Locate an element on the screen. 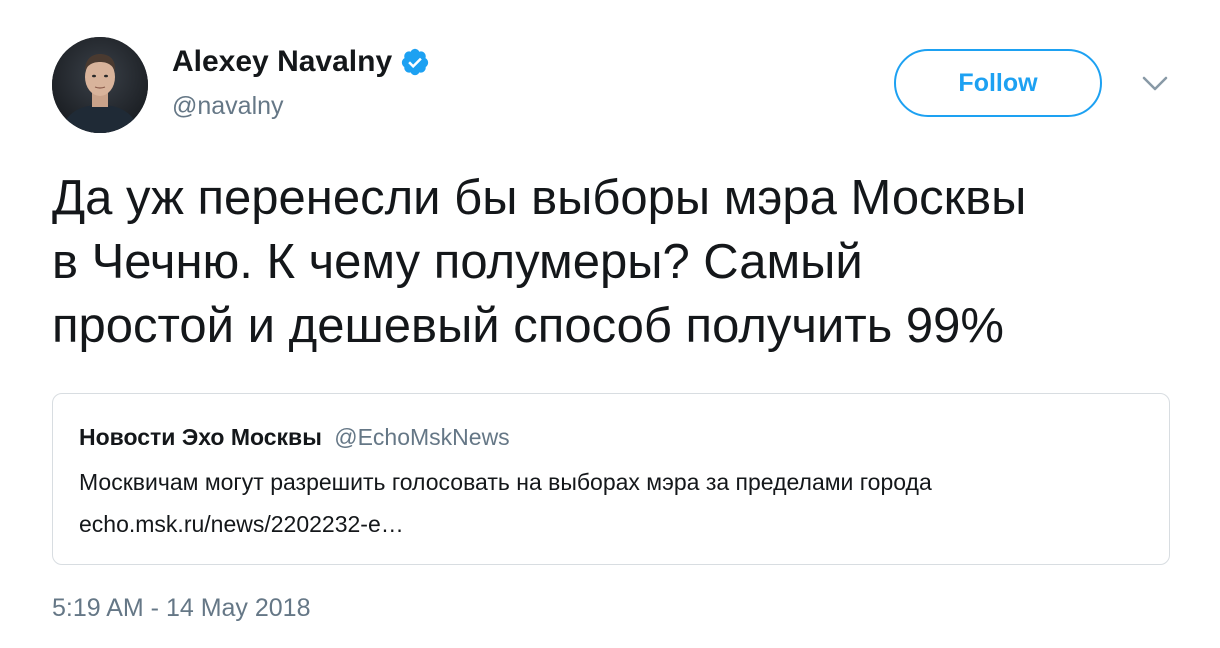 The image size is (1220, 648). author-display-name: Alexey Navalny is located at coordinates (282, 62).